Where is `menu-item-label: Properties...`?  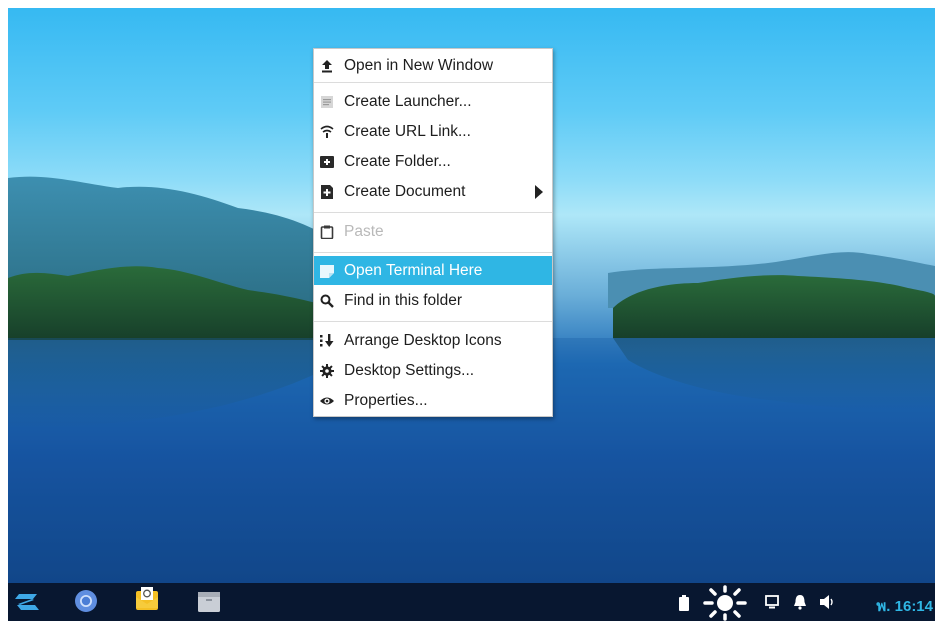
menu-item-label: Properties... is located at coordinates (386, 400).